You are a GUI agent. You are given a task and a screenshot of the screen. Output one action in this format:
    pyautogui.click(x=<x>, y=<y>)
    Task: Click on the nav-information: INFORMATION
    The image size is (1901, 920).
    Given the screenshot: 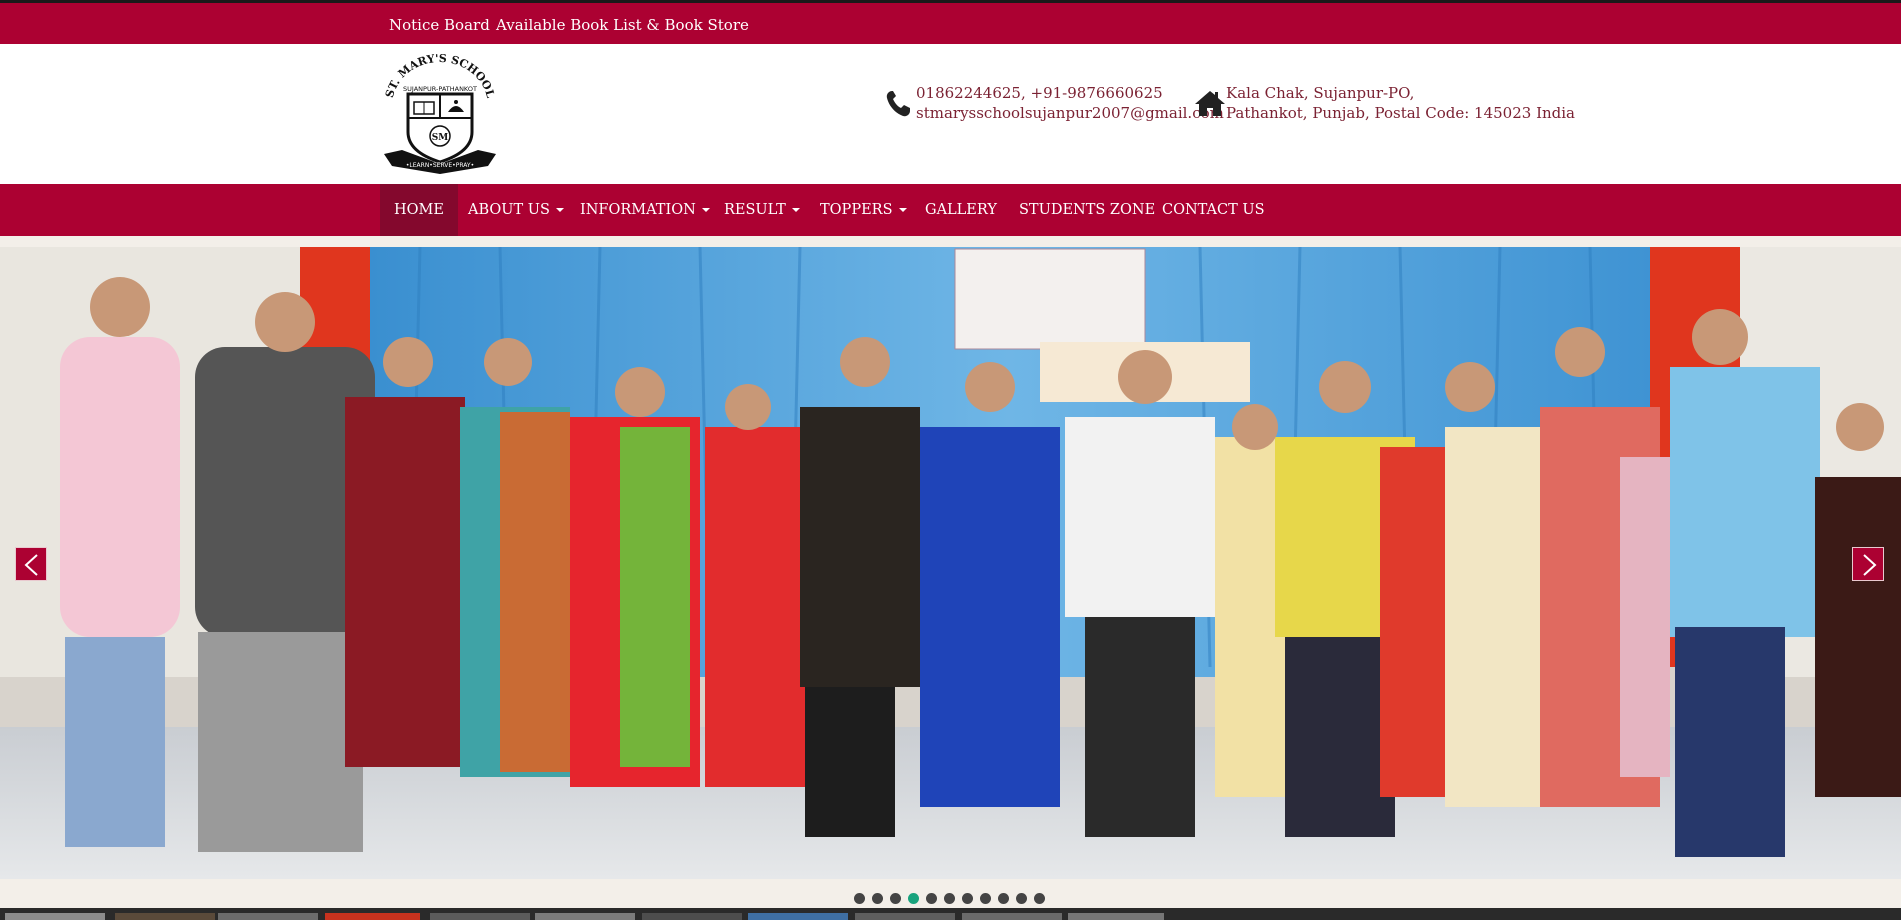 What is the action you would take?
    pyautogui.click(x=645, y=210)
    